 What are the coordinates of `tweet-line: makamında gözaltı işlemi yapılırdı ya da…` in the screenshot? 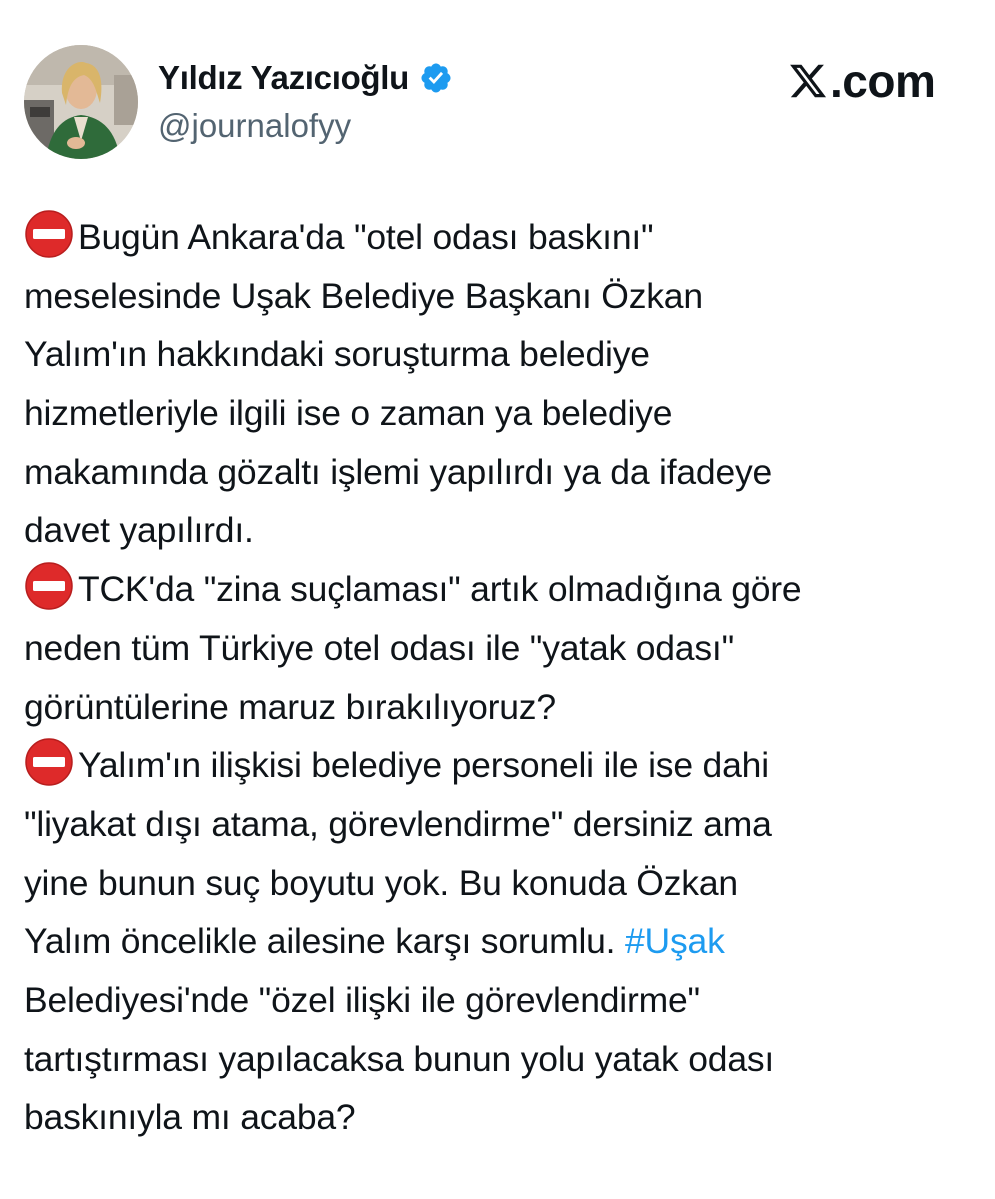 It's located at (398, 471).